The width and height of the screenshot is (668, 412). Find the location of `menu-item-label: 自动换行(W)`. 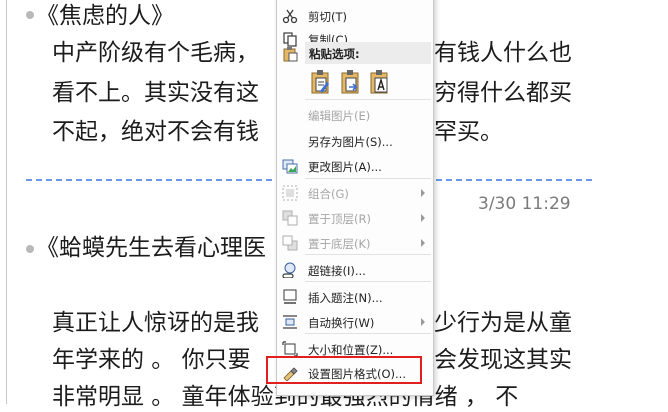

menu-item-label: 自动换行(W) is located at coordinates (341, 323).